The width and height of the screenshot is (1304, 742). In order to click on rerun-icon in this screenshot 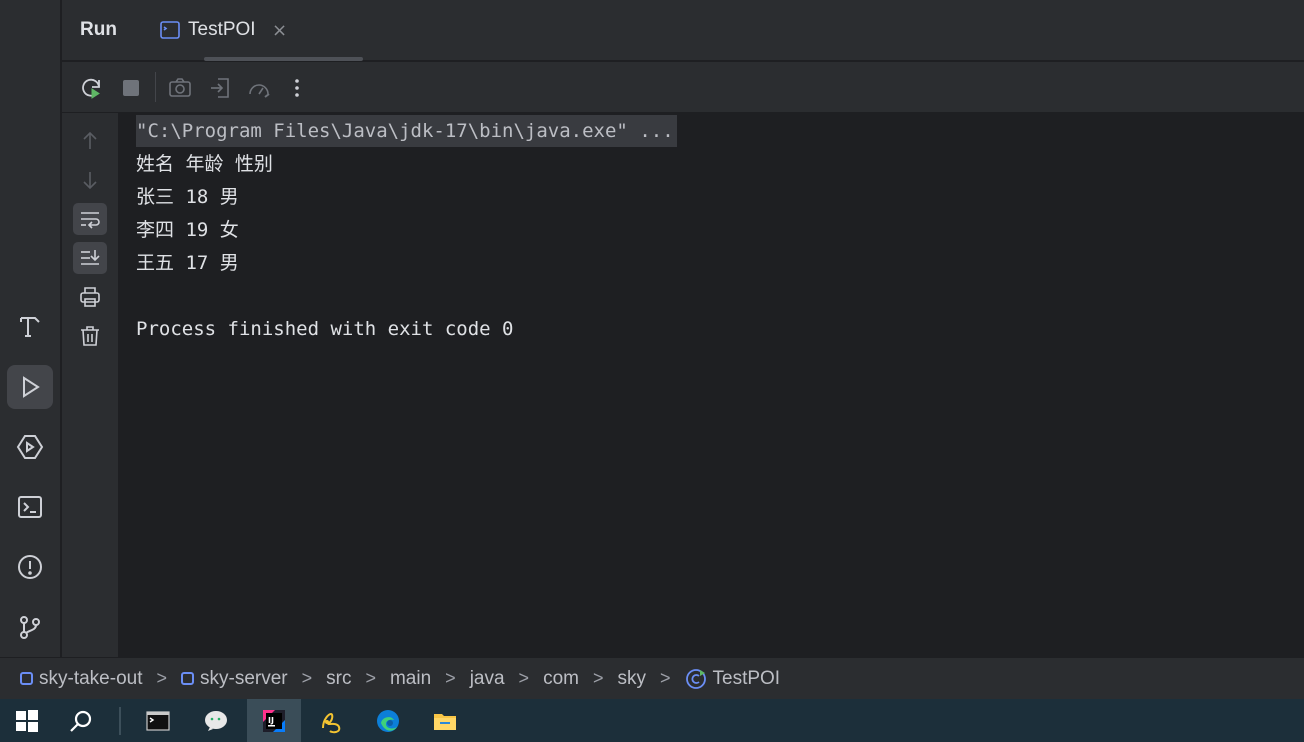, I will do `click(91, 88)`.